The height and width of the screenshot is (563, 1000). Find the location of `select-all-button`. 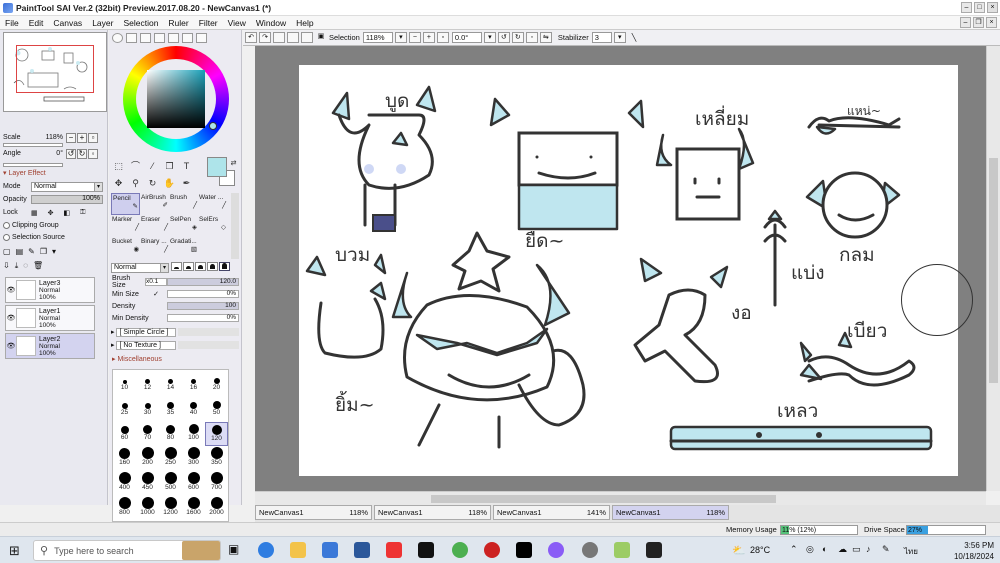

select-all-button is located at coordinates (307, 37).